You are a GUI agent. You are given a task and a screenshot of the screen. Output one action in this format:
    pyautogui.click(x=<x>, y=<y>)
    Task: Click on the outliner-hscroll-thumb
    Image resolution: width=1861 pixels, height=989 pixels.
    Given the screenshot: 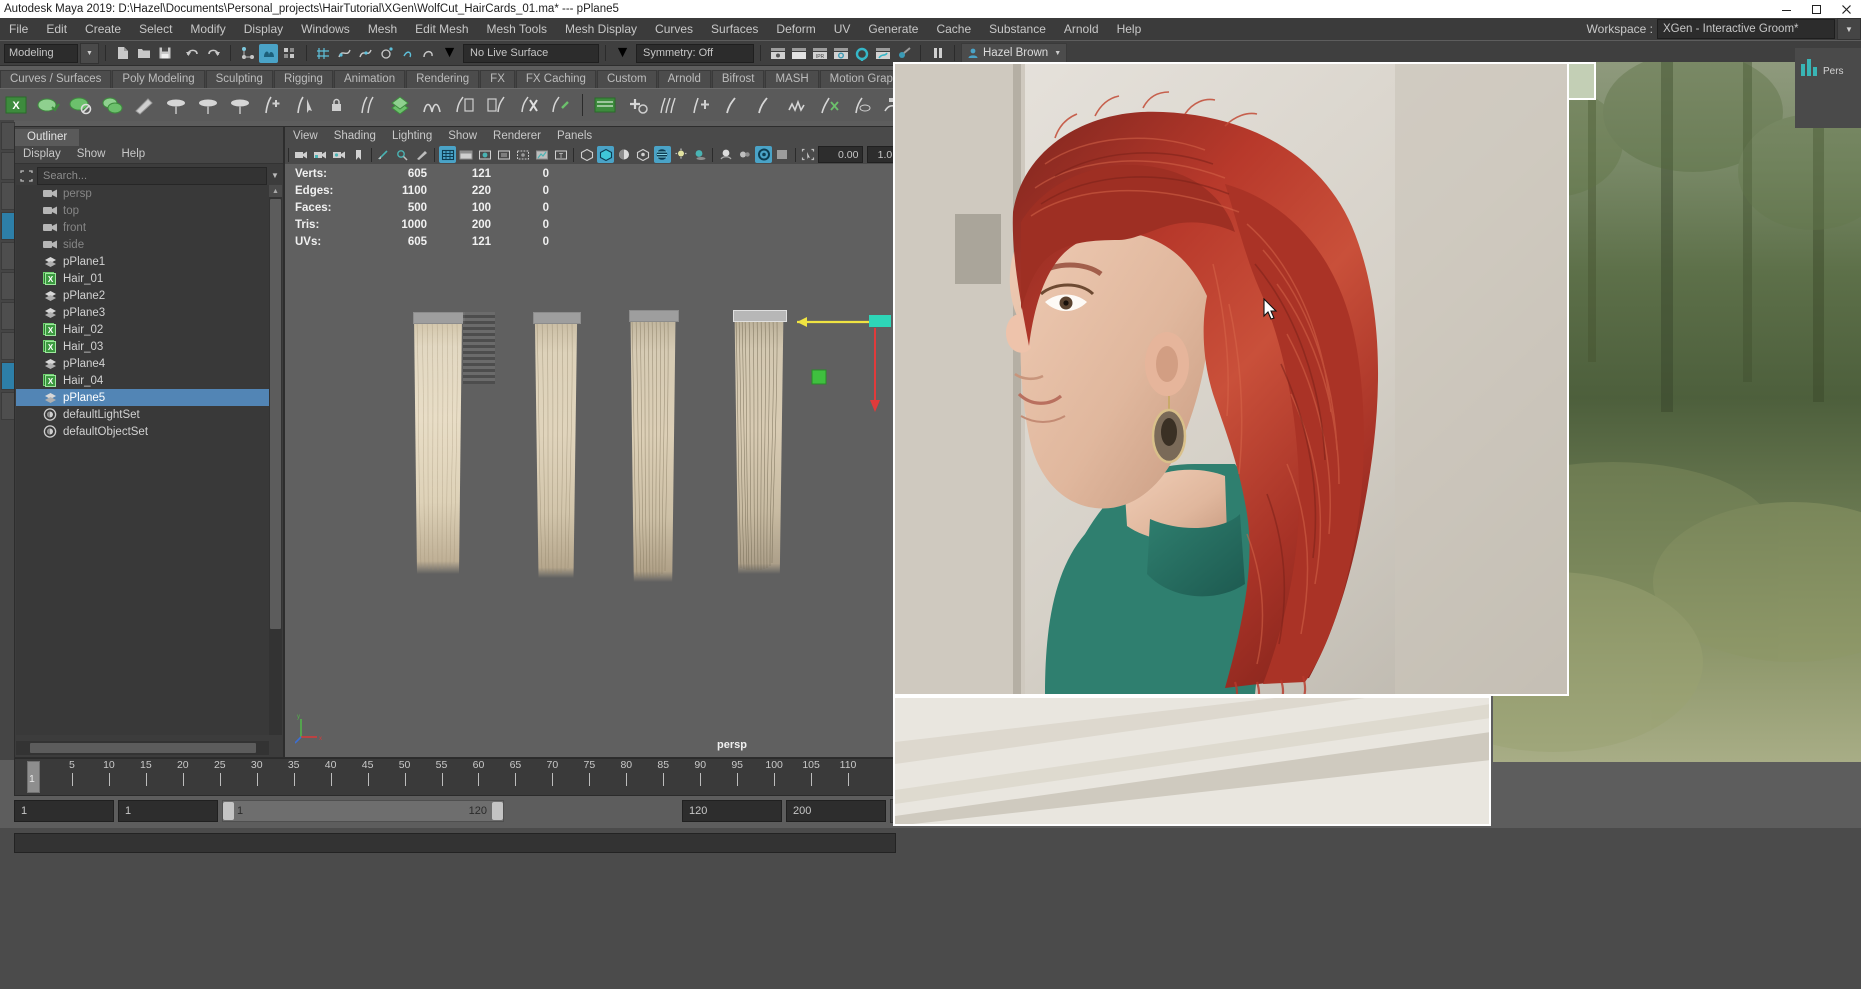 What is the action you would take?
    pyautogui.click(x=143, y=748)
    